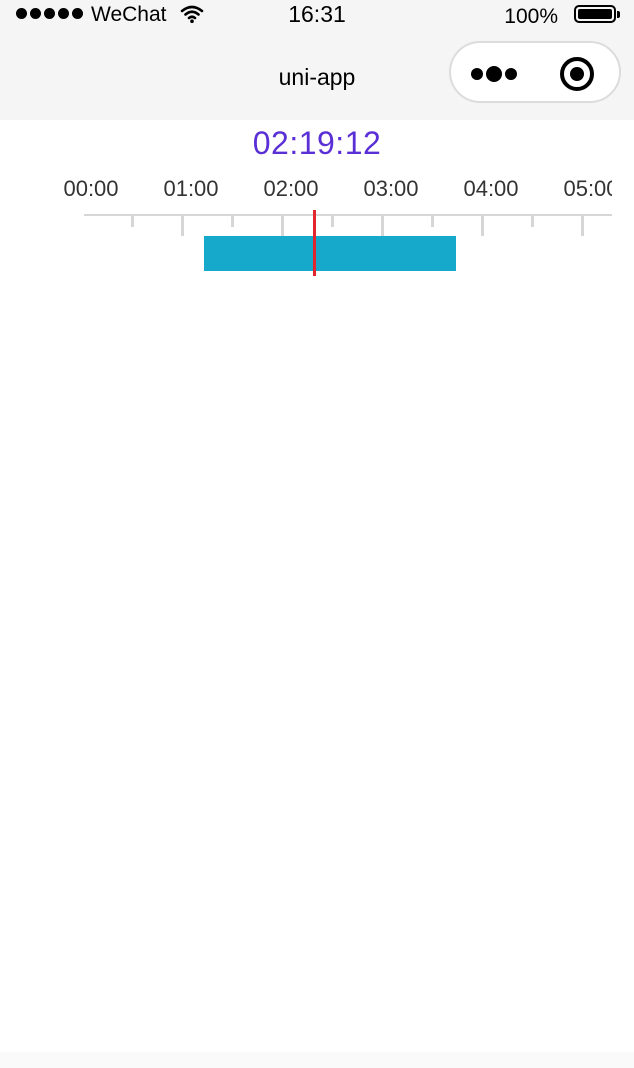  Describe the element at coordinates (191, 188) in the screenshot. I see `hour-label: 01:00` at that location.